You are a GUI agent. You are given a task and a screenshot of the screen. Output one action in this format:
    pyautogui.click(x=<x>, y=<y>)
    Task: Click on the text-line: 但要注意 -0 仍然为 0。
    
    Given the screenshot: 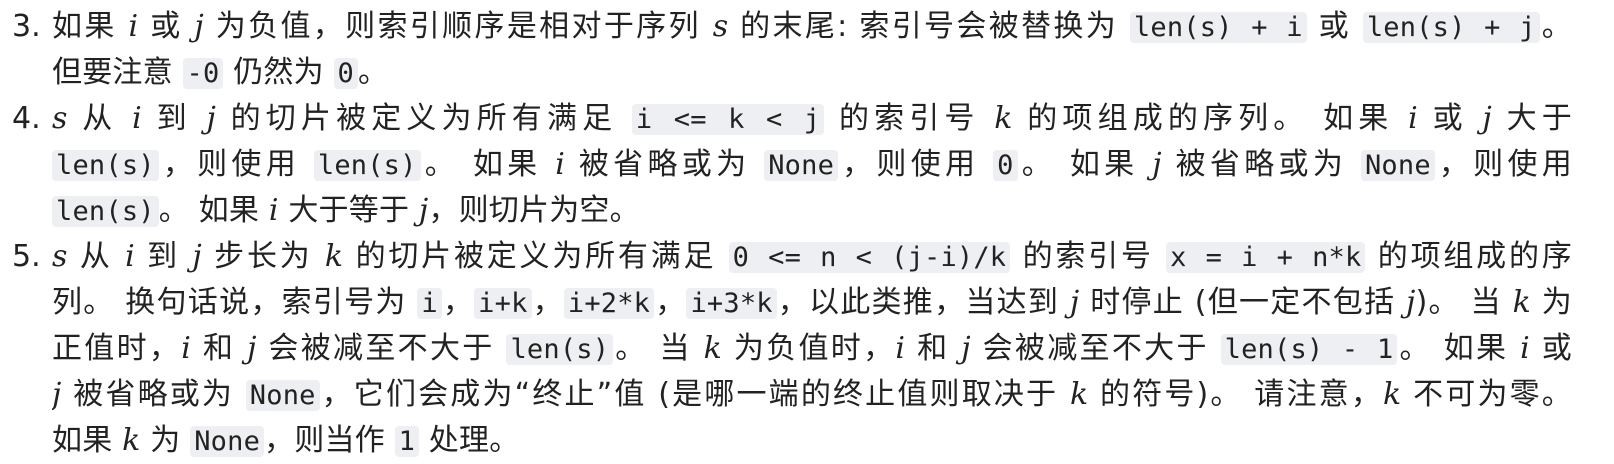 What is the action you would take?
    pyautogui.click(x=812, y=73)
    